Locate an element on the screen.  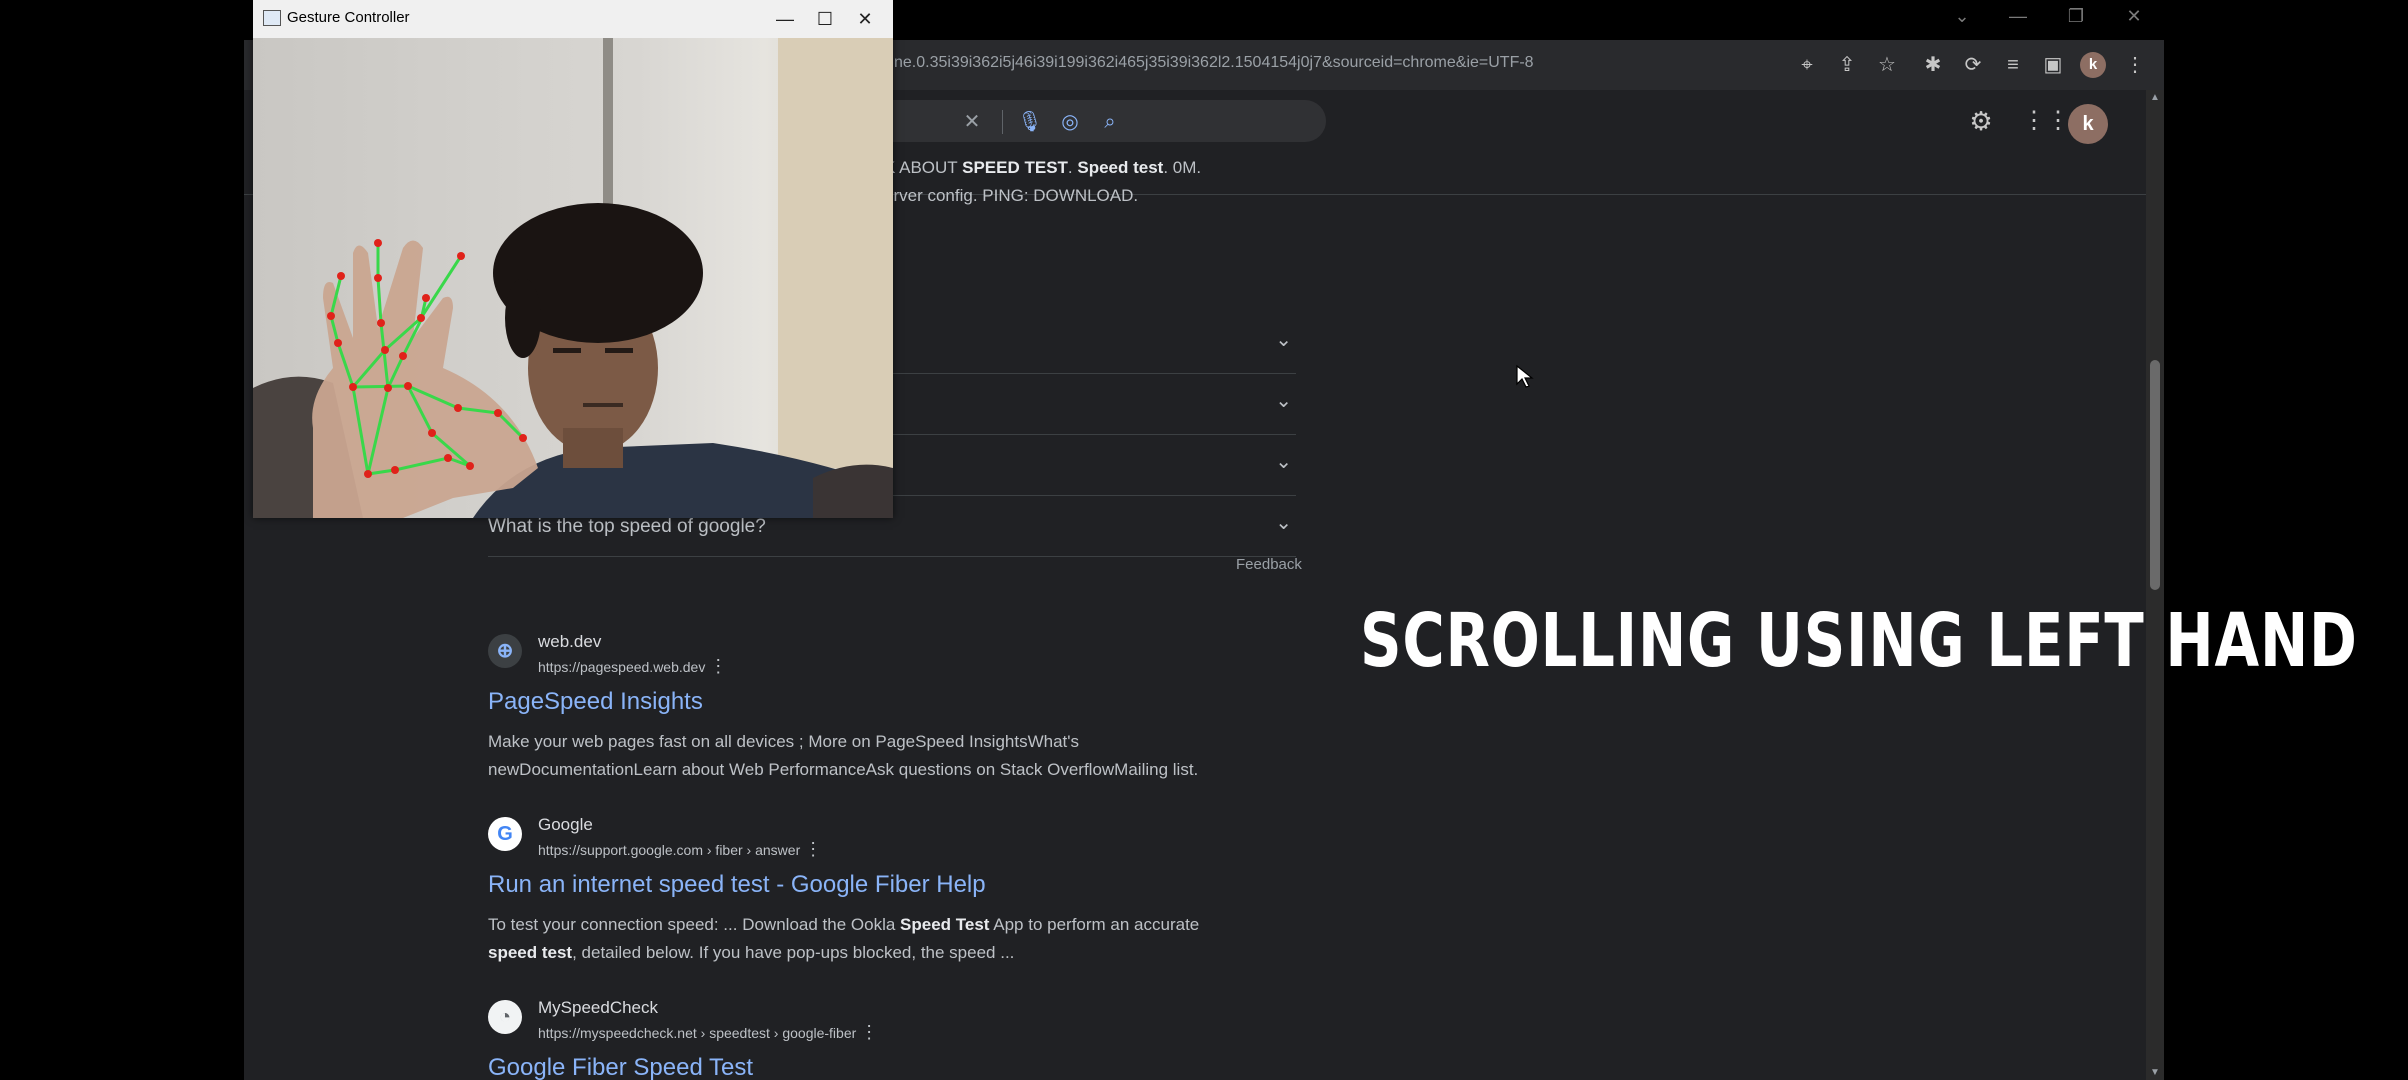
extensions-icon: ✱ is located at coordinates (1933, 65).